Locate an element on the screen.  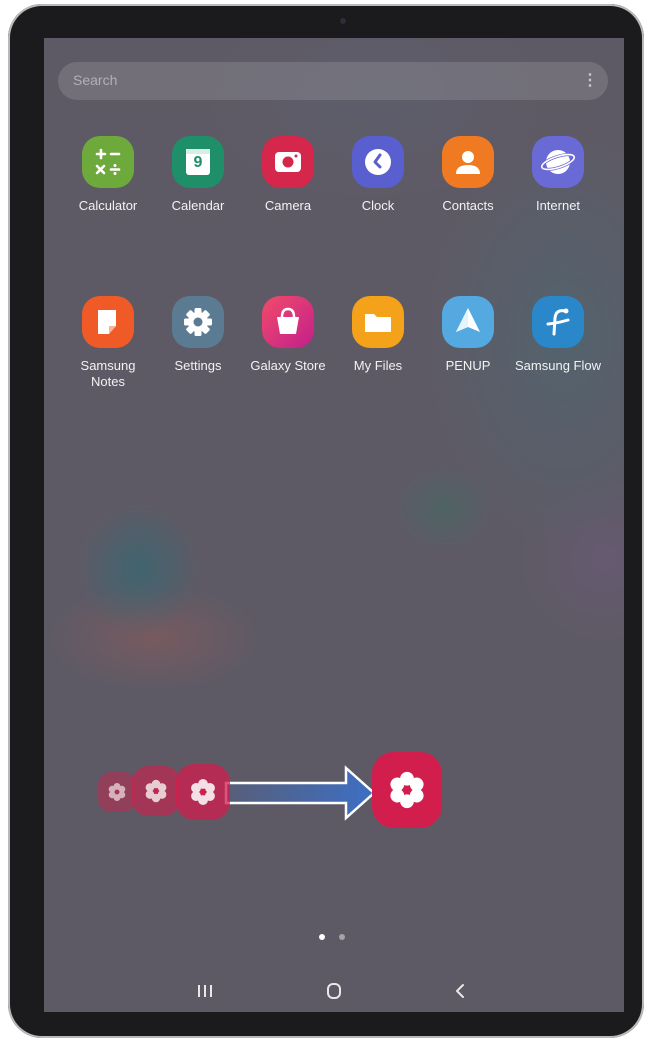
app-calculator: Calculator is located at coordinates (108, 175).